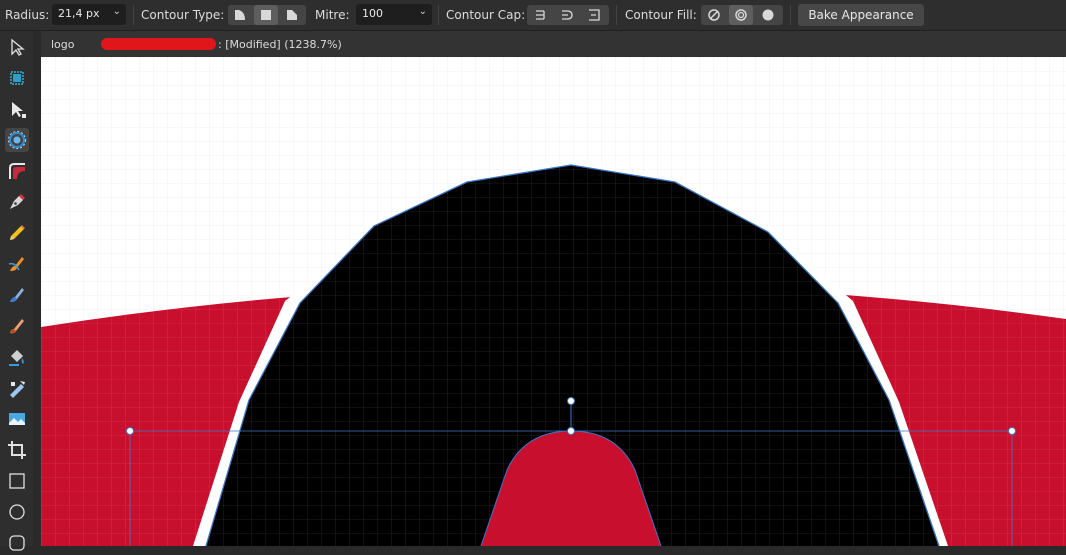 The image size is (1066, 555). I want to click on round-join-icon, so click(240, 15).